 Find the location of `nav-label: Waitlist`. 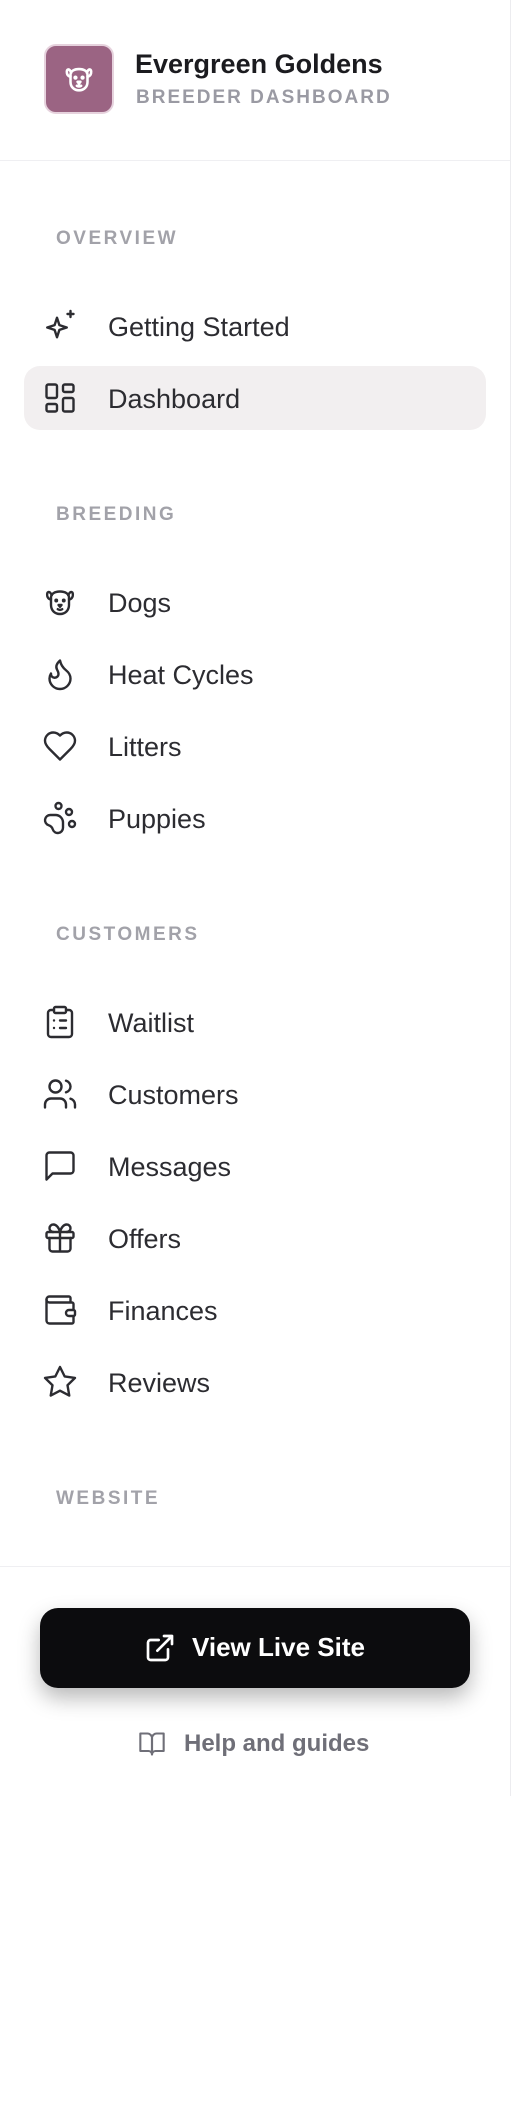

nav-label: Waitlist is located at coordinates (151, 1023).